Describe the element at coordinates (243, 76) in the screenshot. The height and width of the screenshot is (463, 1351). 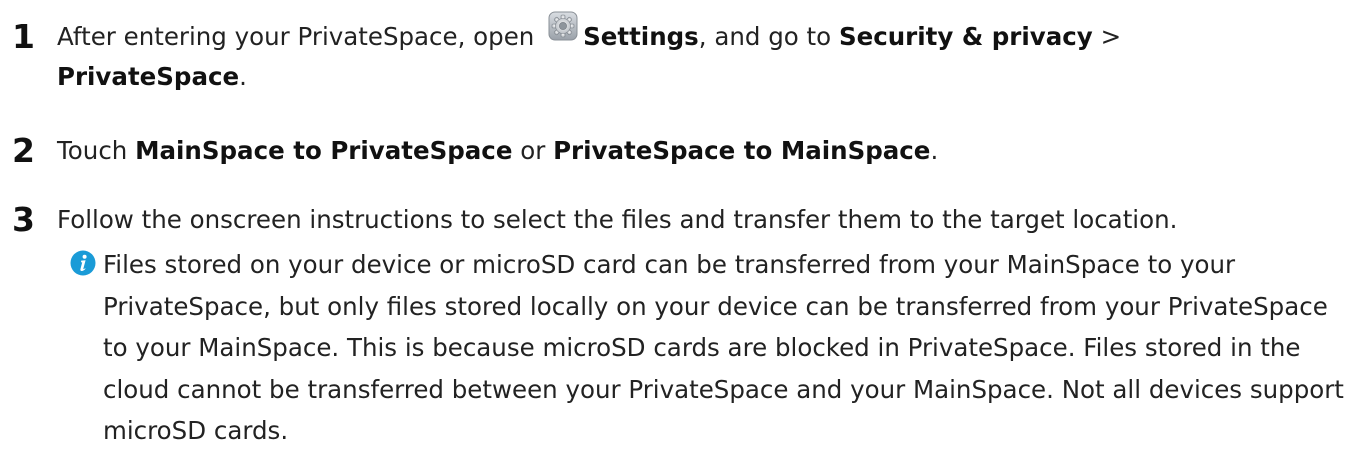
I see `step-1-text-end: .` at that location.